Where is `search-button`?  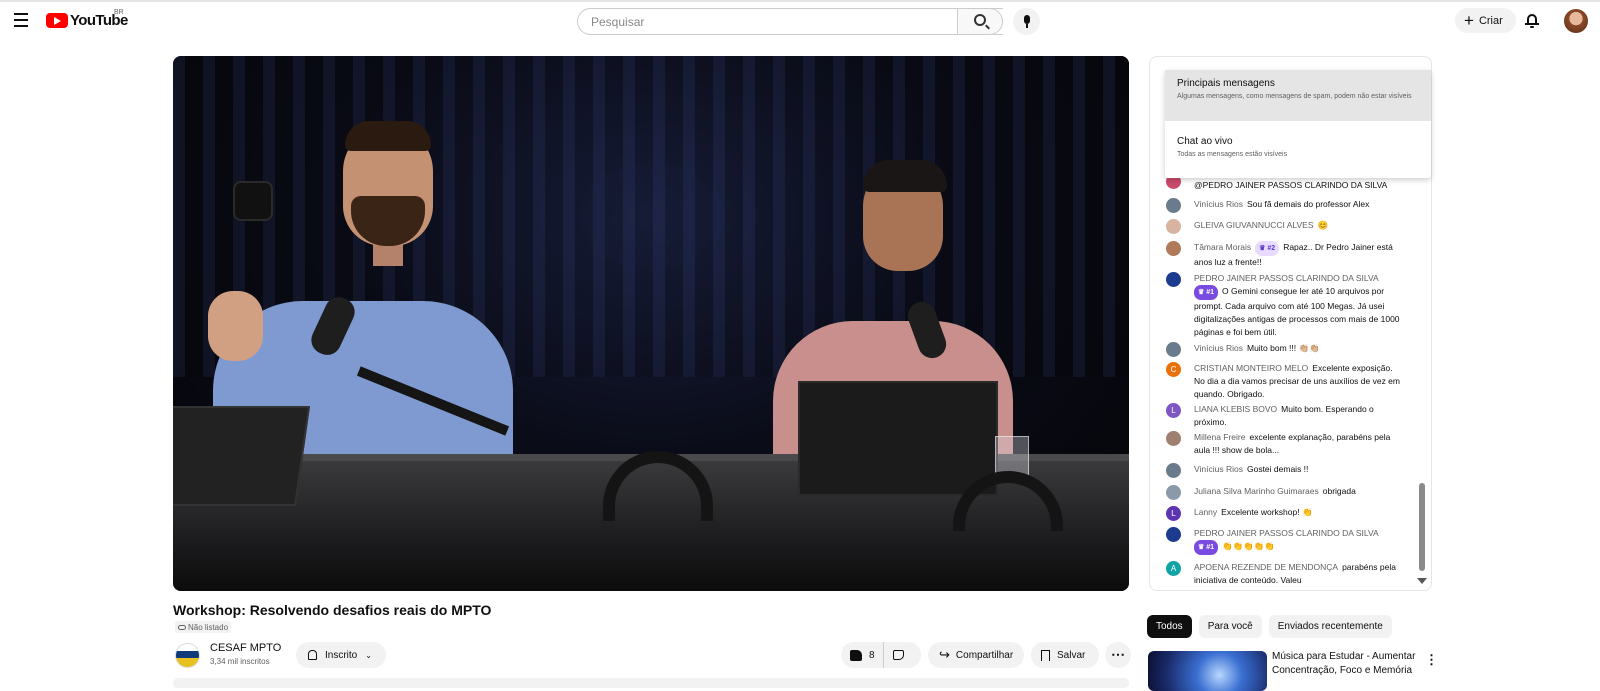 search-button is located at coordinates (980, 21).